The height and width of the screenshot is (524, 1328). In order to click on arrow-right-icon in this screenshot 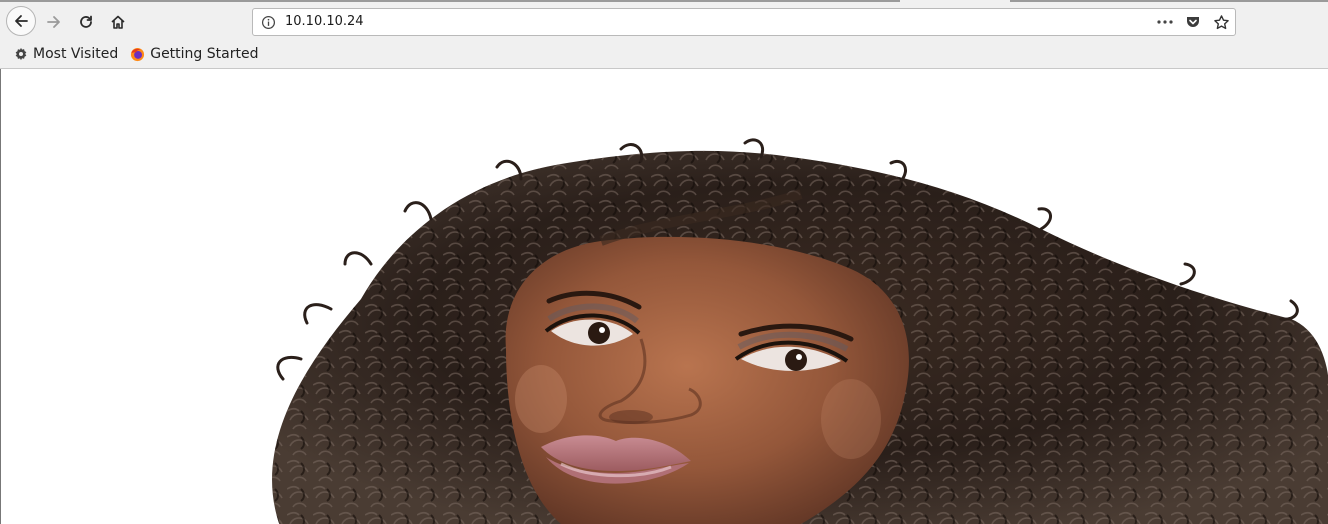, I will do `click(53, 22)`.